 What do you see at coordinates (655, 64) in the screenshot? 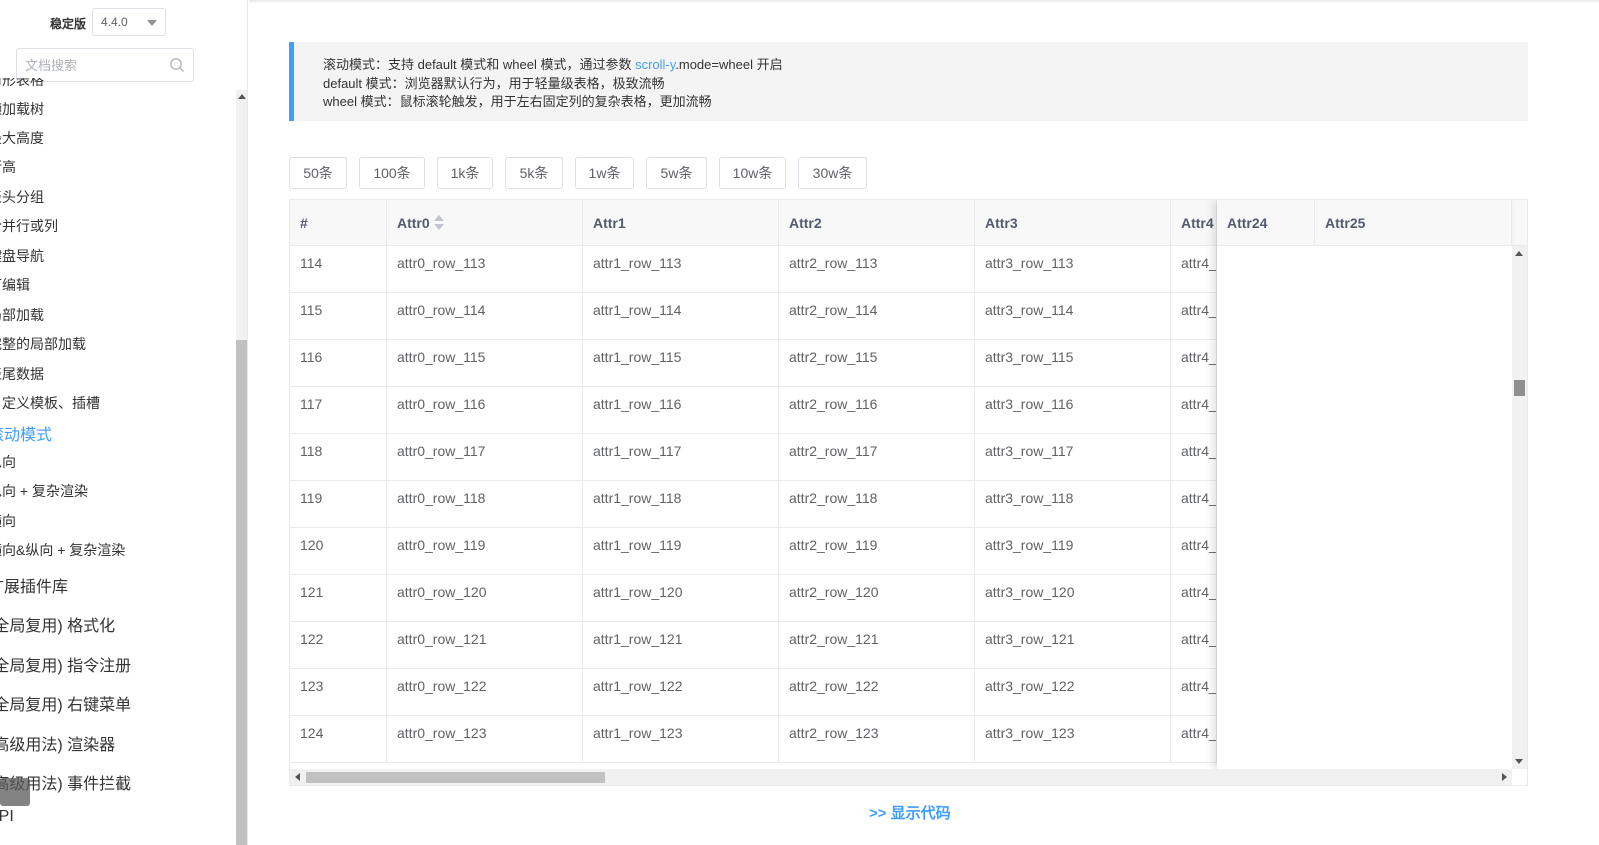
I see `scroll-y-link: scroll-y` at bounding box center [655, 64].